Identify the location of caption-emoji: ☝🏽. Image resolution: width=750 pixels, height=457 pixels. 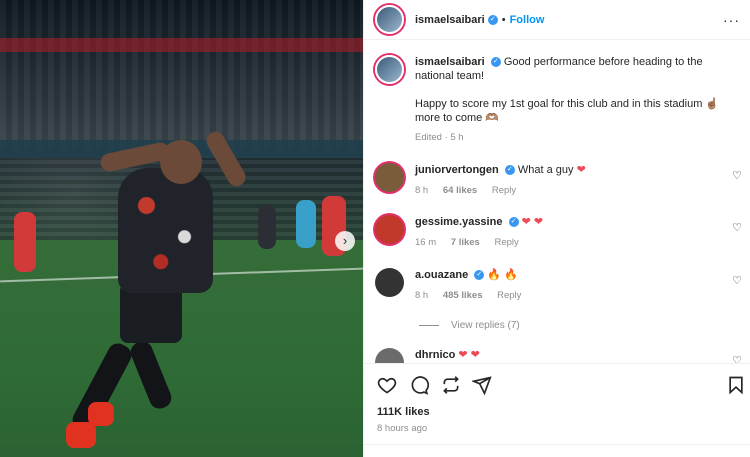
(712, 104).